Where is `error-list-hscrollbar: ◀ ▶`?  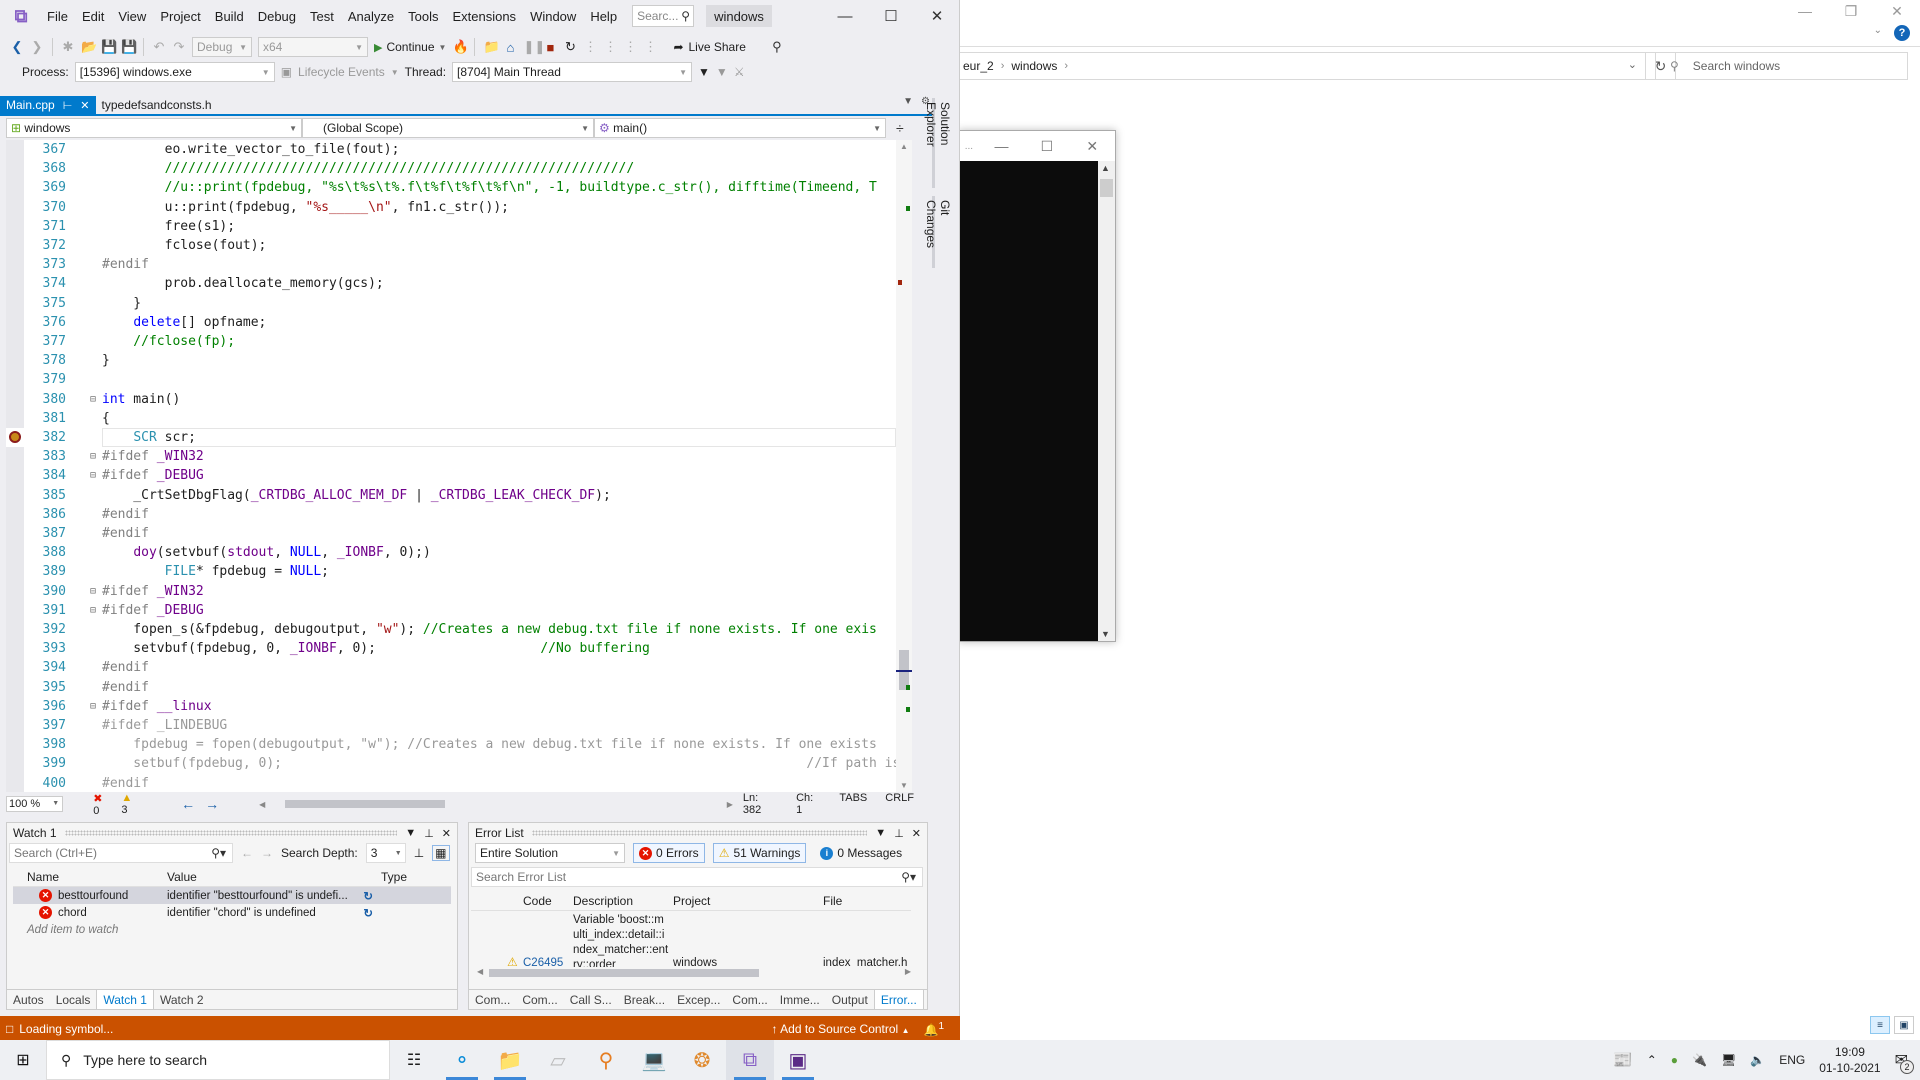 error-list-hscrollbar: ◀ ▶ is located at coordinates (694, 973).